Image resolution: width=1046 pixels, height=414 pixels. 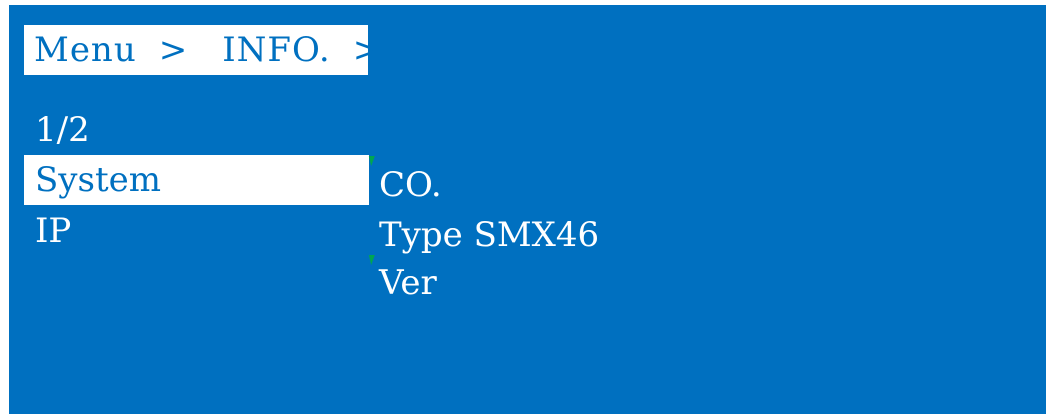 I want to click on device-type-label: Type SMX46, so click(x=489, y=235).